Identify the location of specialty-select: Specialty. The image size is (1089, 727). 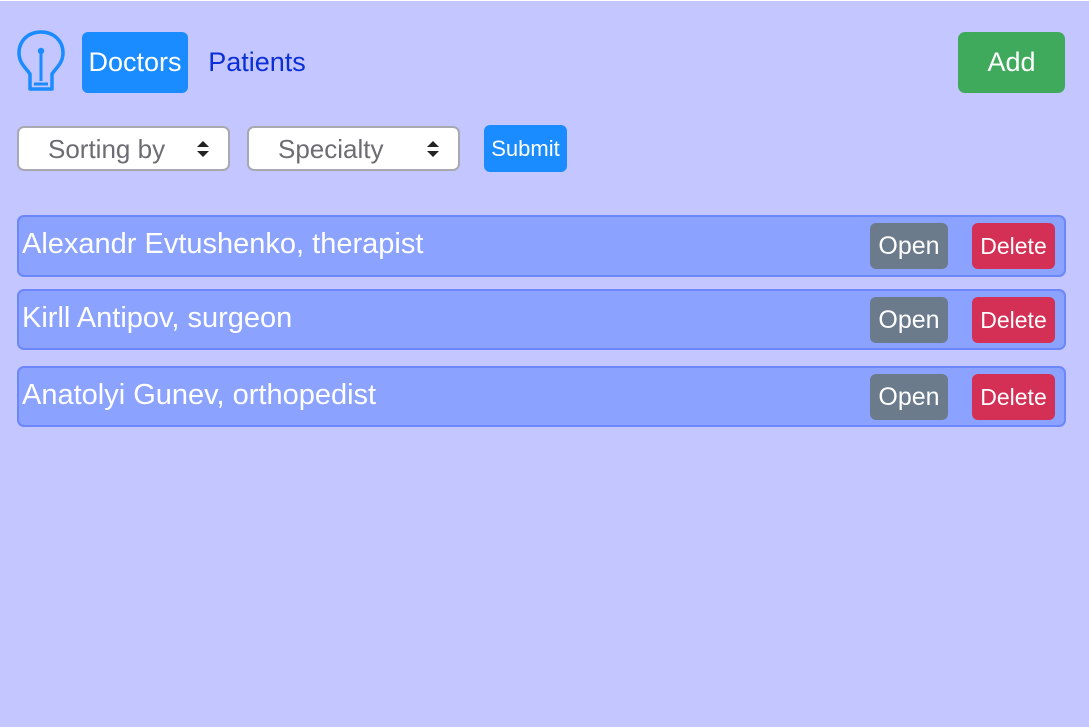
(353, 148).